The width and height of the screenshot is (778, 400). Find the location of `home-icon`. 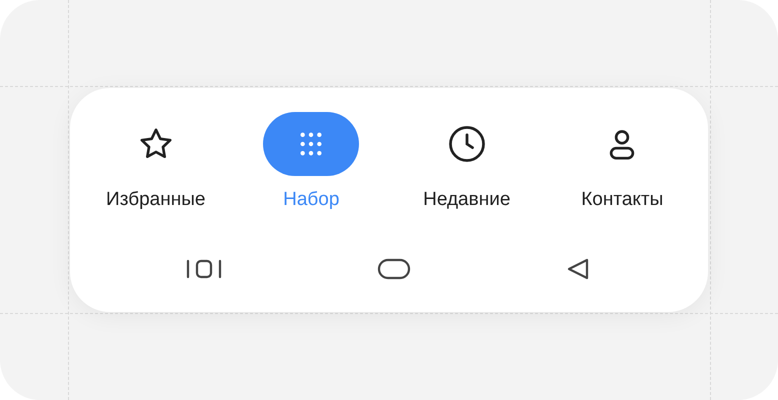

home-icon is located at coordinates (394, 268).